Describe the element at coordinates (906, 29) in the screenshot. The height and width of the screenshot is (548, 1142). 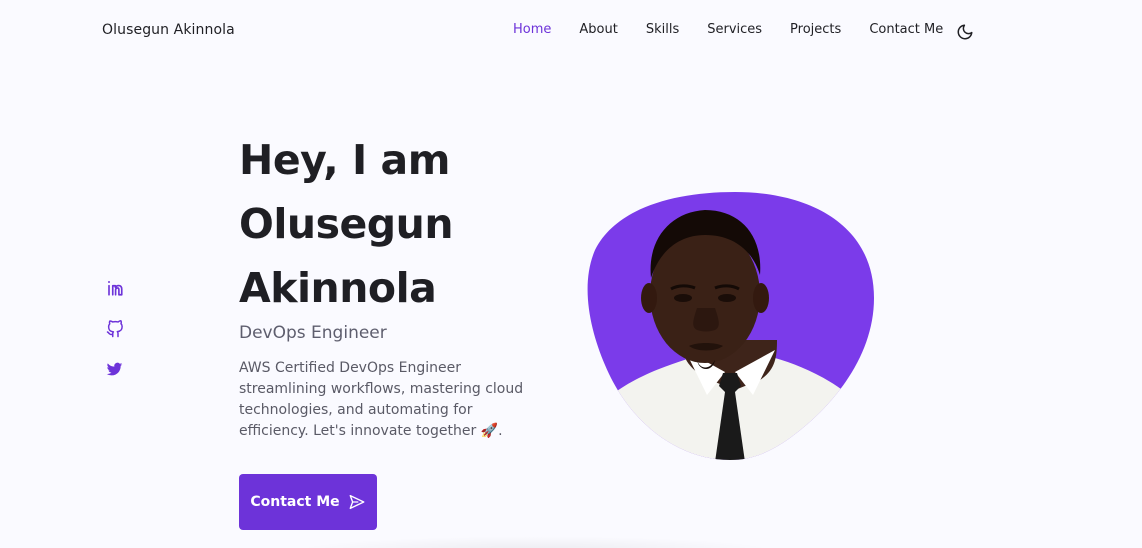
I see `nav-contact: Contact Me` at that location.